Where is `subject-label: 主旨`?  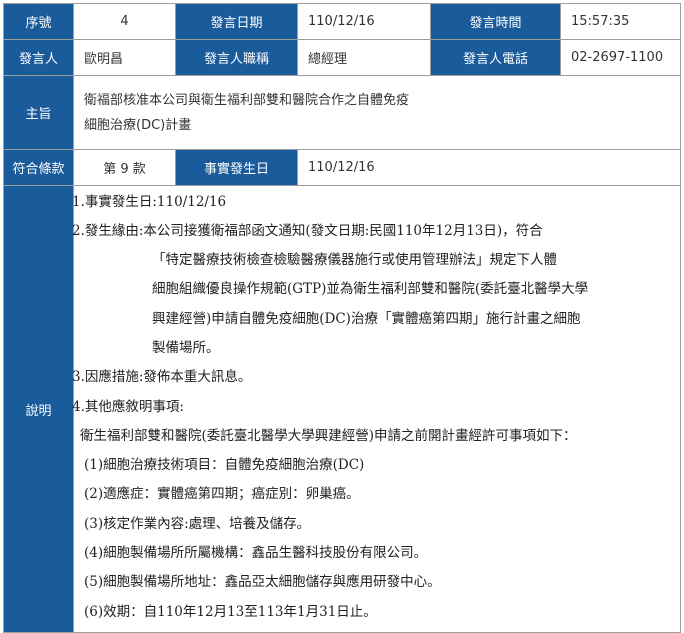
subject-label: 主旨 is located at coordinates (38, 112).